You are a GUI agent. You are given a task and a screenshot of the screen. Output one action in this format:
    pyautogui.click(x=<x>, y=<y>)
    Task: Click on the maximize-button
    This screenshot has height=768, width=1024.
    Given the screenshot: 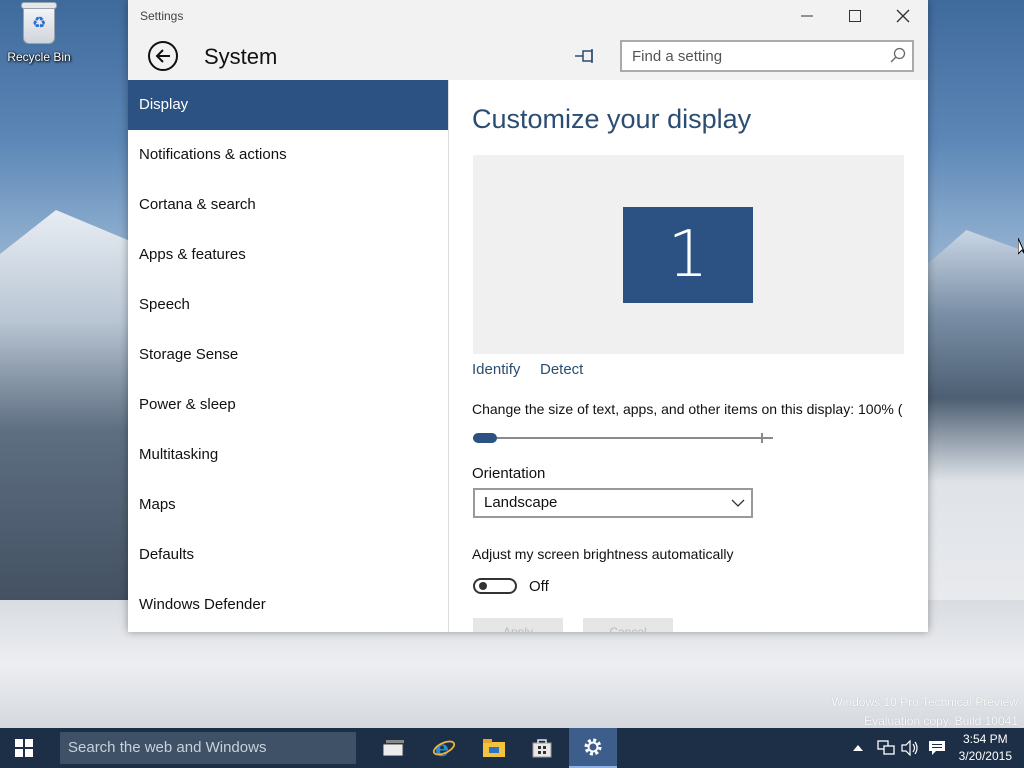 What is the action you would take?
    pyautogui.click(x=855, y=16)
    